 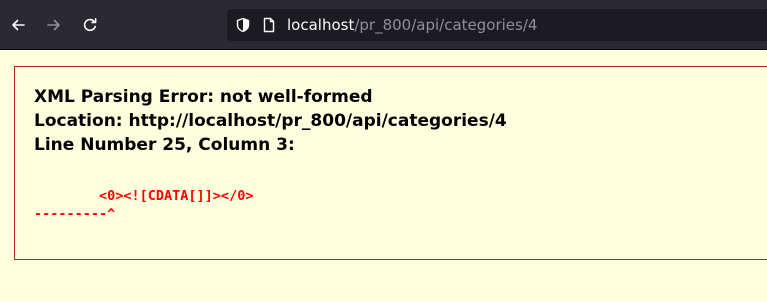 What do you see at coordinates (243, 25) in the screenshot?
I see `tracking-protection-shield-icon` at bounding box center [243, 25].